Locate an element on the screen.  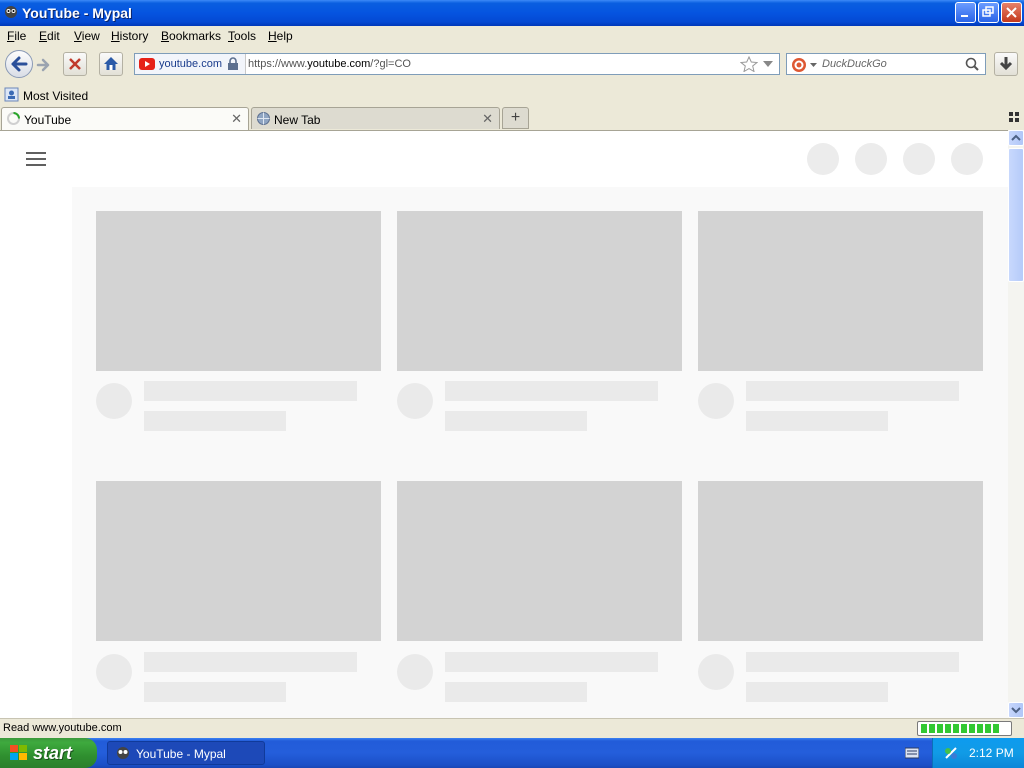
search-bar: DuckDuckGo is located at coordinates (886, 64).